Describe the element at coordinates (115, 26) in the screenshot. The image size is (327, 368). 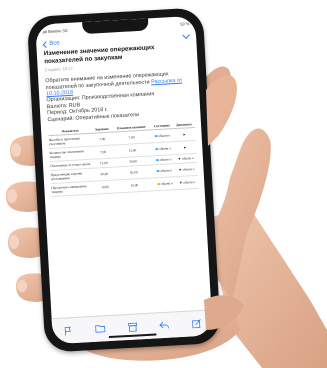
I see `phone-notch` at that location.